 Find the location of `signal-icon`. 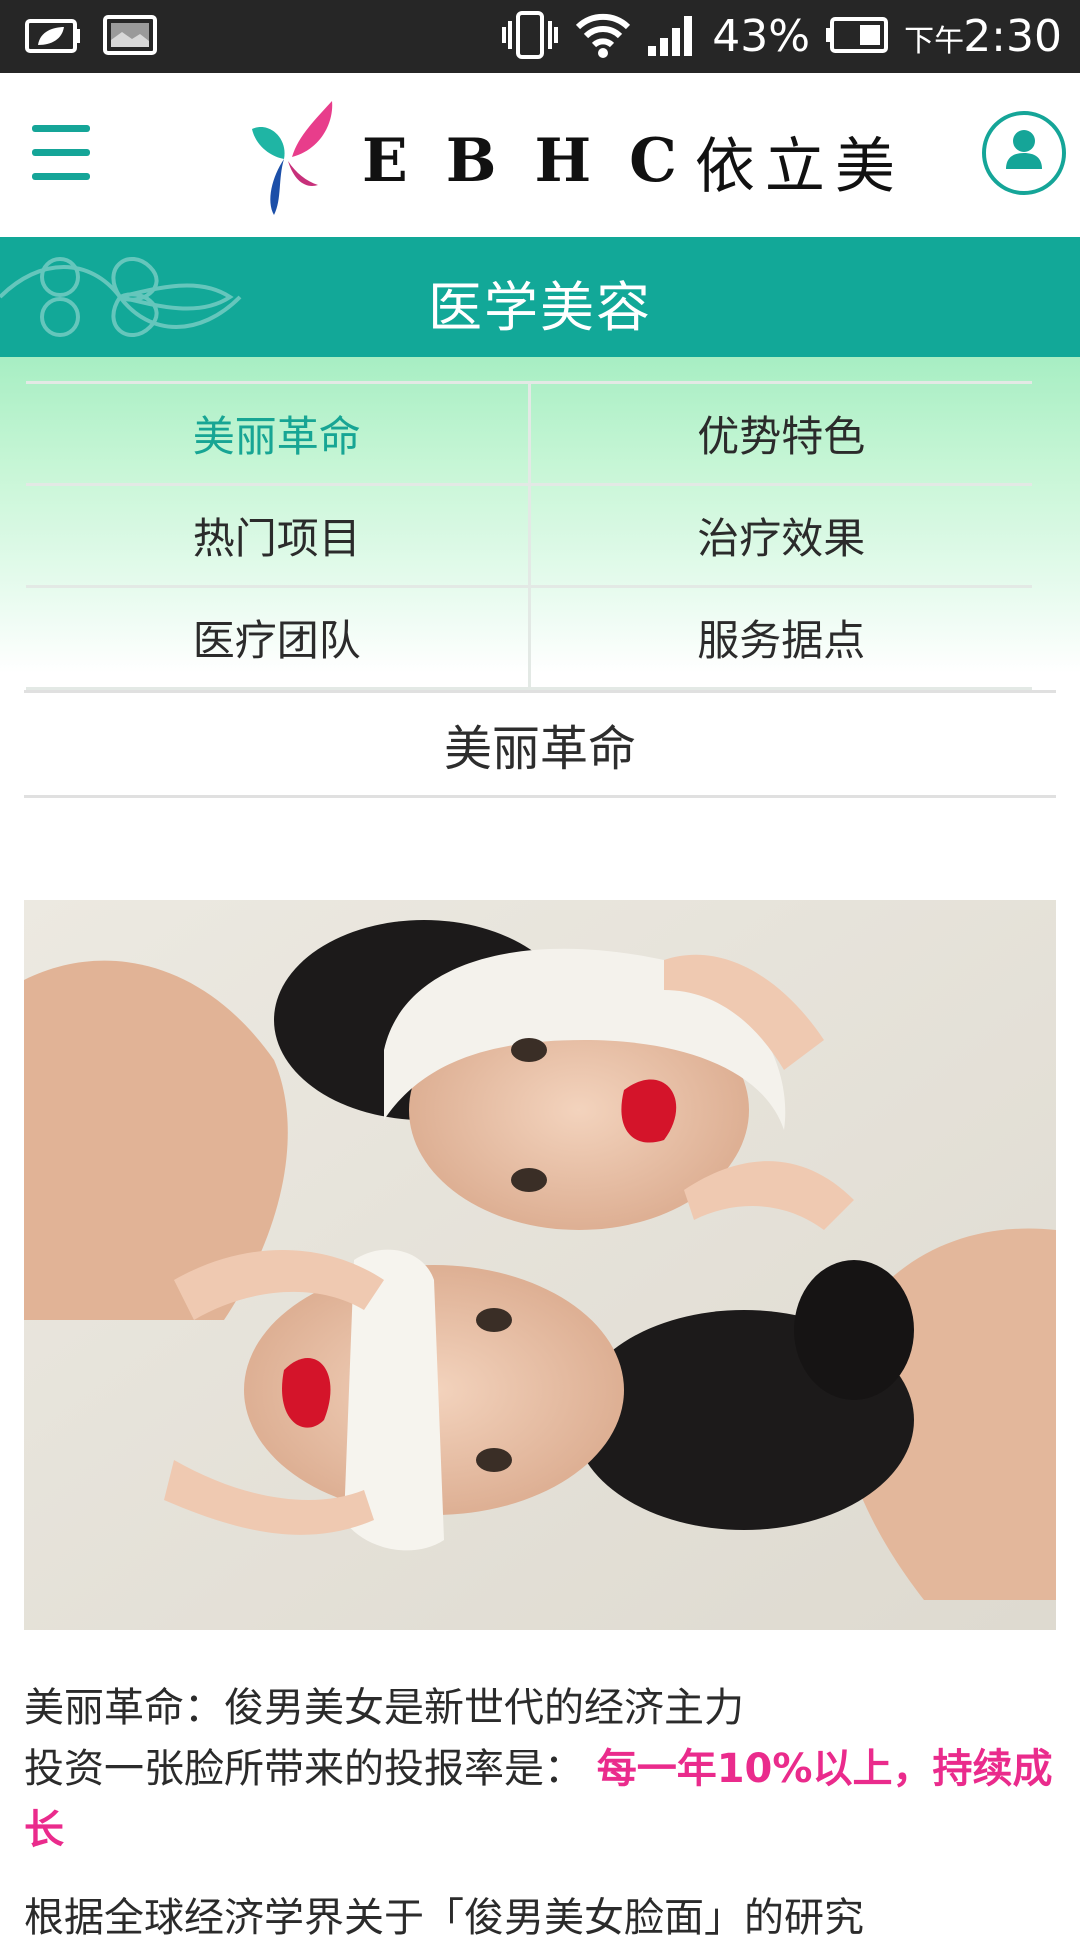

signal-icon is located at coordinates (672, 37).